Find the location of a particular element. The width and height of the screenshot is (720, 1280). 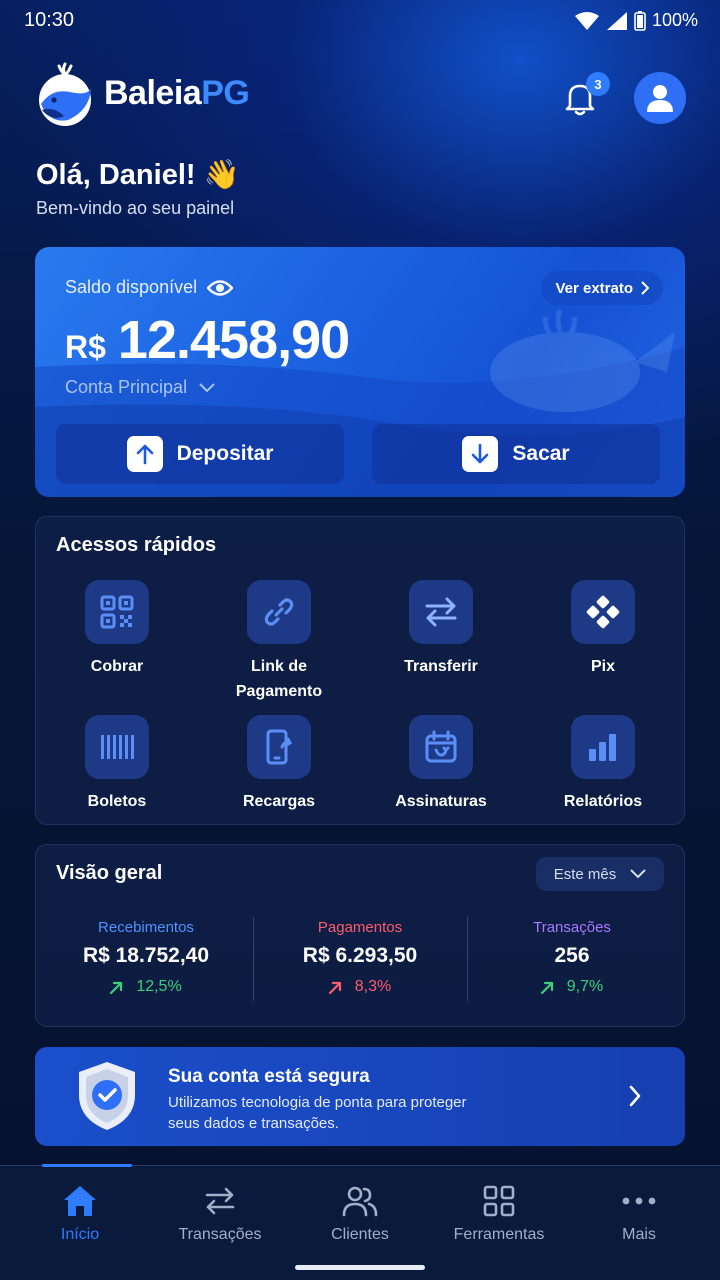

quick-action-label: Boletos is located at coordinates (117, 801).